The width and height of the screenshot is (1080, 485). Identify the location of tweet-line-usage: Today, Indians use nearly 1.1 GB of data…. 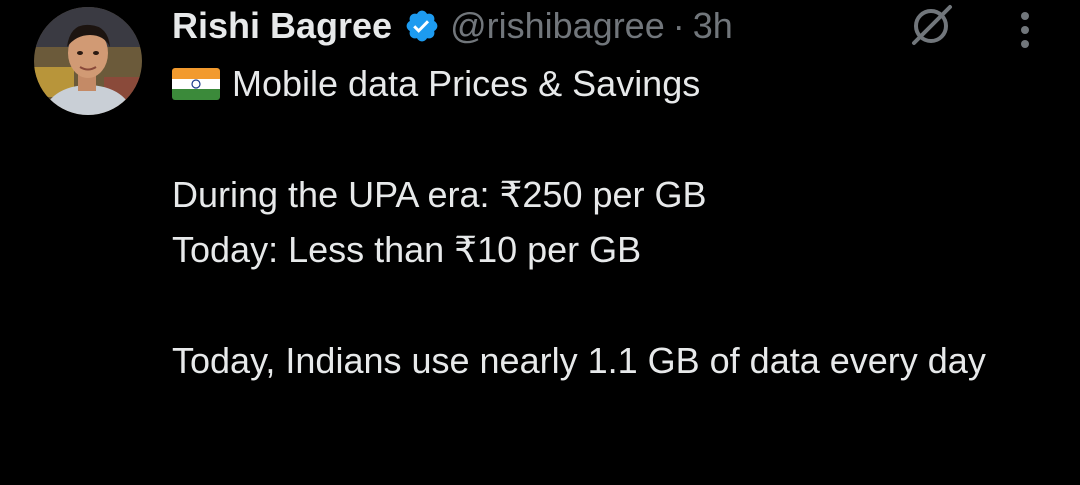
(579, 360).